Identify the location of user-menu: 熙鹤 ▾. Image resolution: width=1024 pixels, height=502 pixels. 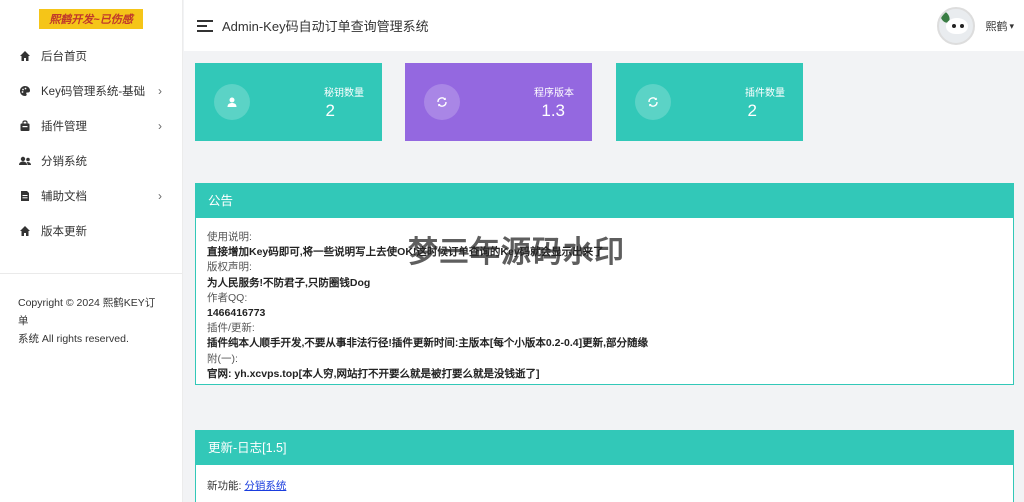
(975, 26).